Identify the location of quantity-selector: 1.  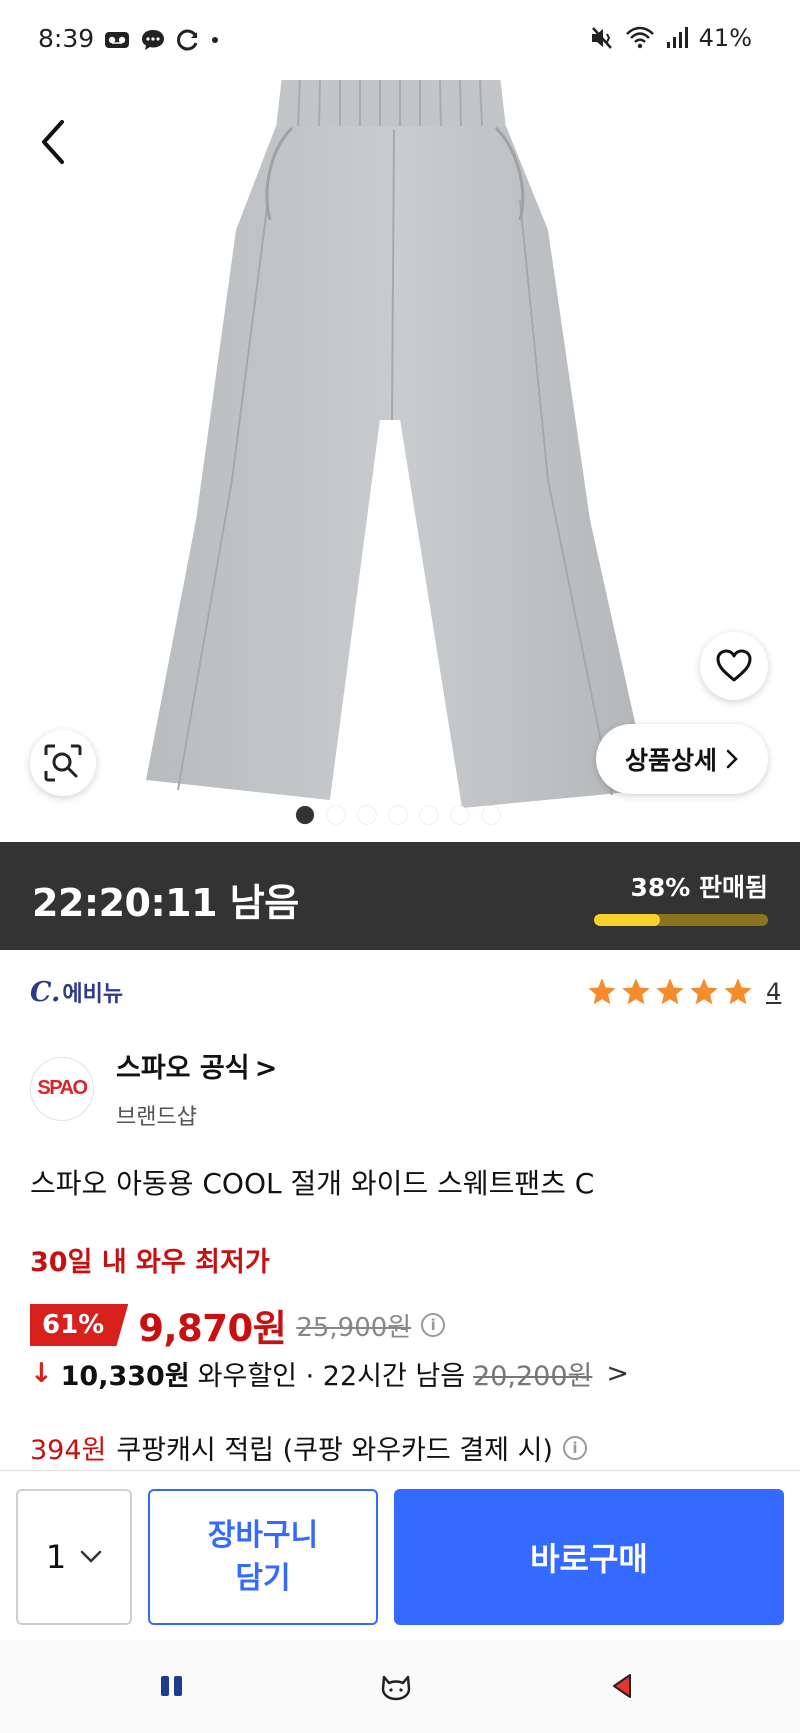
(74, 1557).